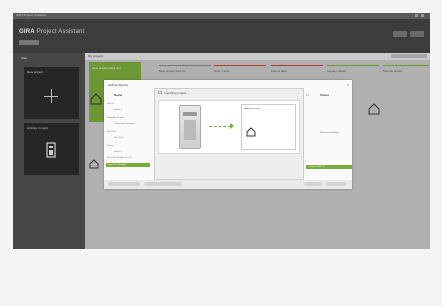  What do you see at coordinates (110, 104) in the screenshot?
I see `list-item: Gira X1` at bounding box center [110, 104].